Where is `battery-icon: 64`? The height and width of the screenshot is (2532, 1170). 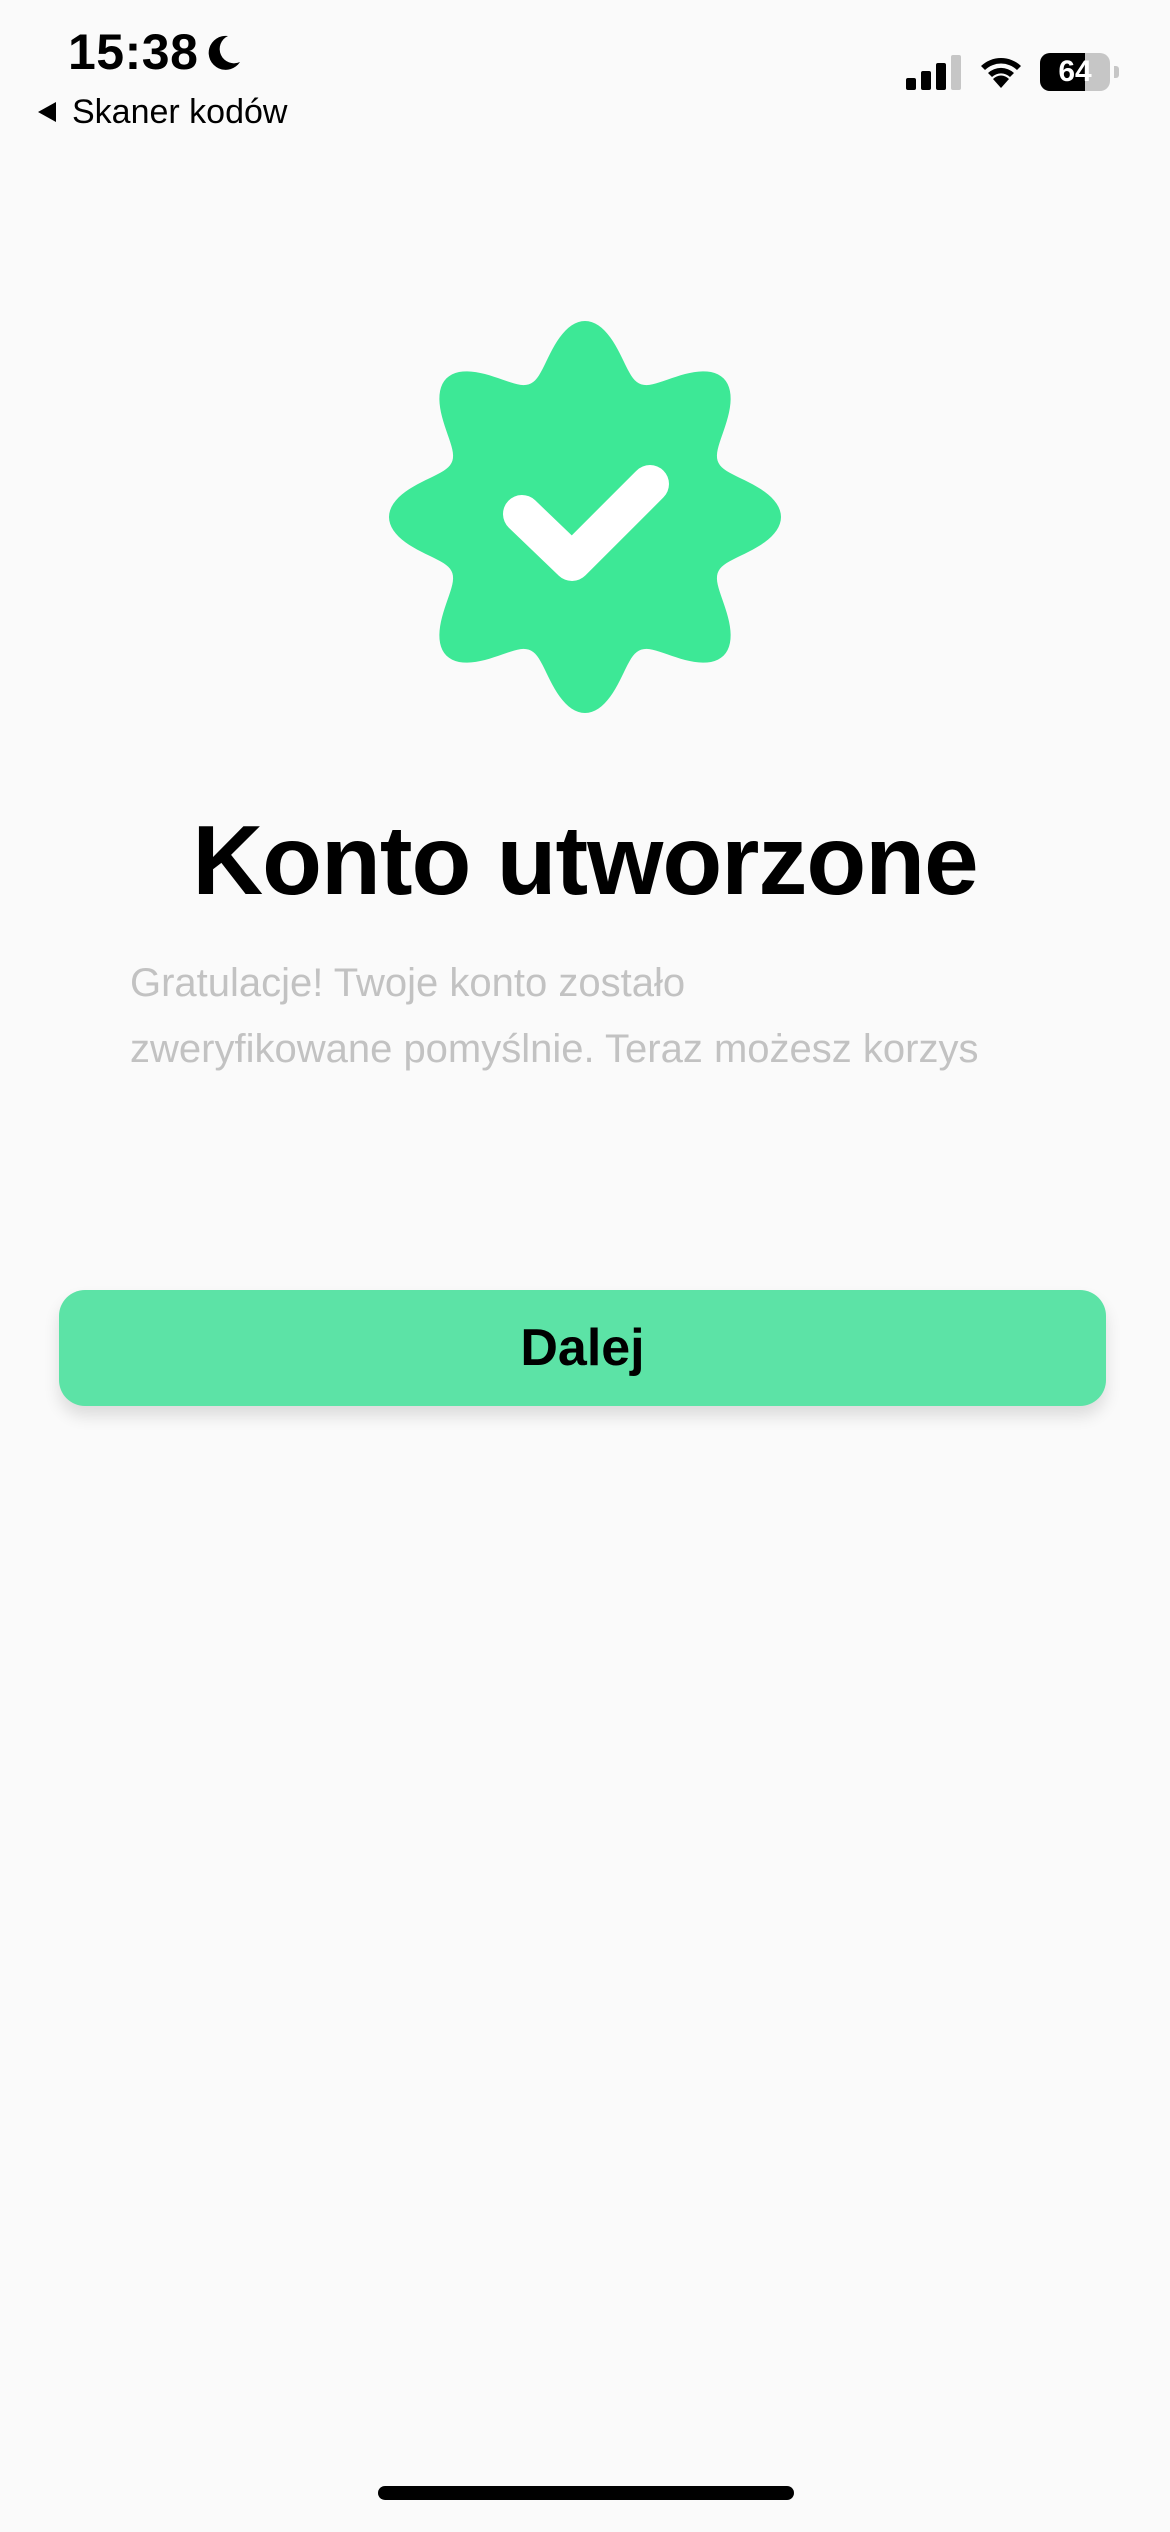 battery-icon: 64 is located at coordinates (1079, 72).